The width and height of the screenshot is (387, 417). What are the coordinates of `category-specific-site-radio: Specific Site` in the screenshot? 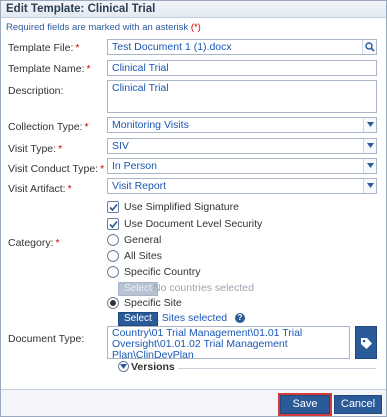 It's located at (167, 304).